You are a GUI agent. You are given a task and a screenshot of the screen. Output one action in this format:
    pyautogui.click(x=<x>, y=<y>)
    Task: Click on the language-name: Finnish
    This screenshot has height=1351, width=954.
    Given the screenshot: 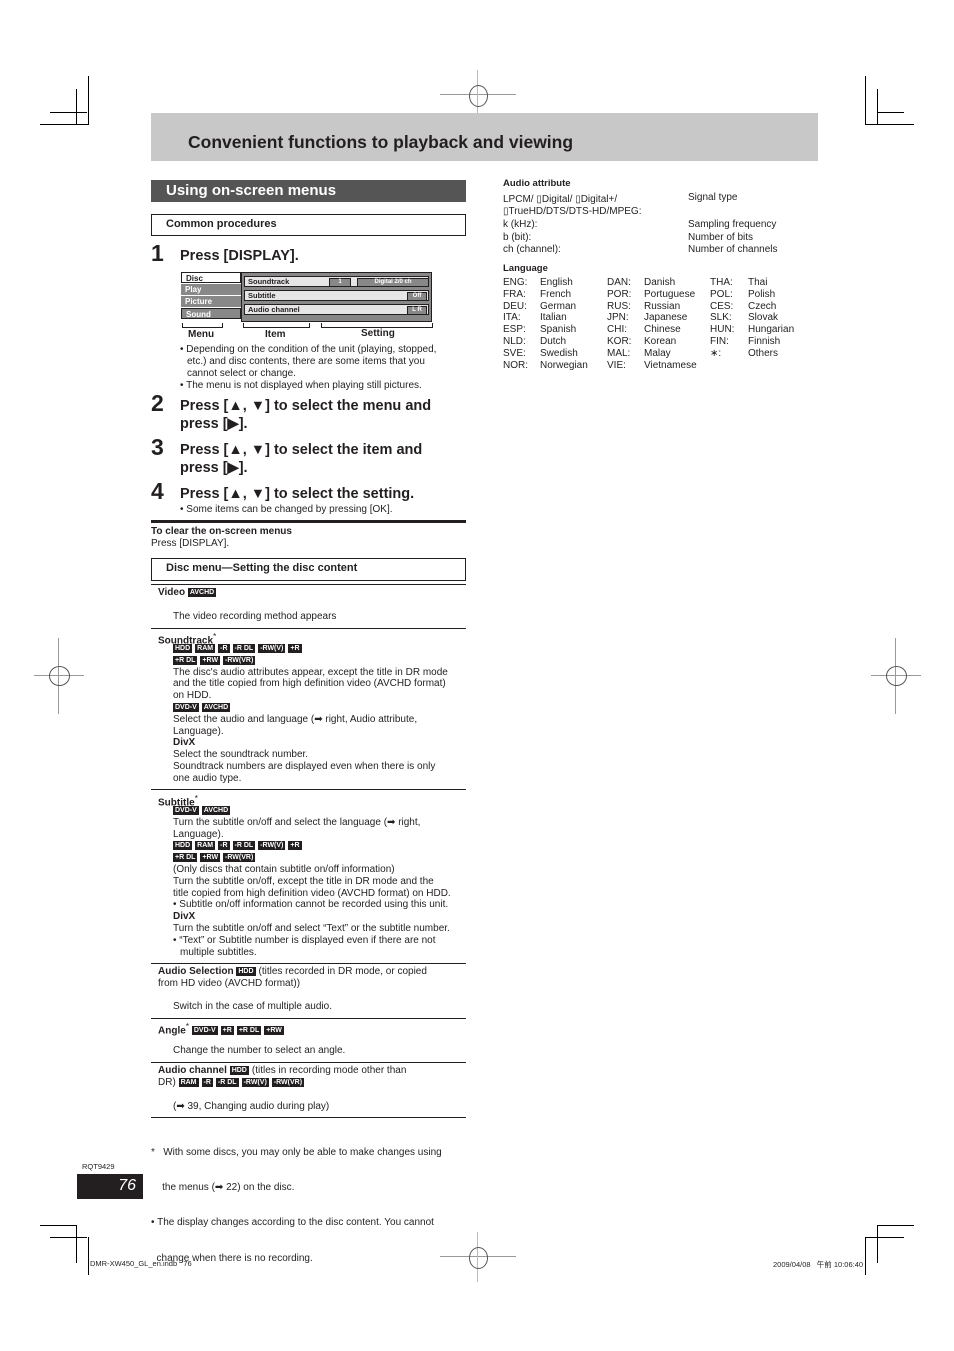 What is the action you would take?
    pyautogui.click(x=764, y=341)
    